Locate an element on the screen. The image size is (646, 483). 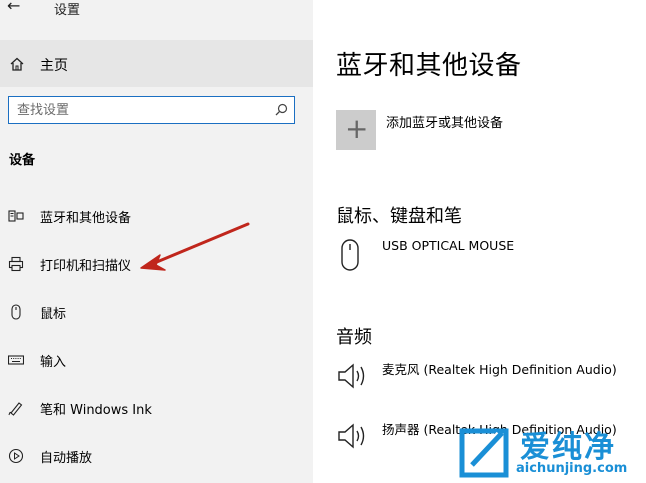
add-device-button: + 添加蓝牙或其他设备 is located at coordinates (486, 130).